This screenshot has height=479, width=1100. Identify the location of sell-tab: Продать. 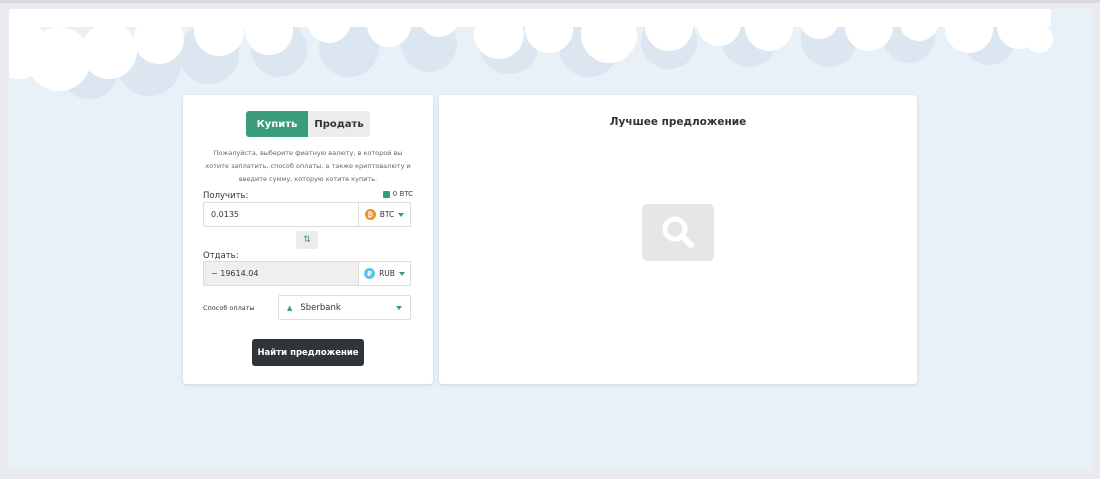
(339, 124).